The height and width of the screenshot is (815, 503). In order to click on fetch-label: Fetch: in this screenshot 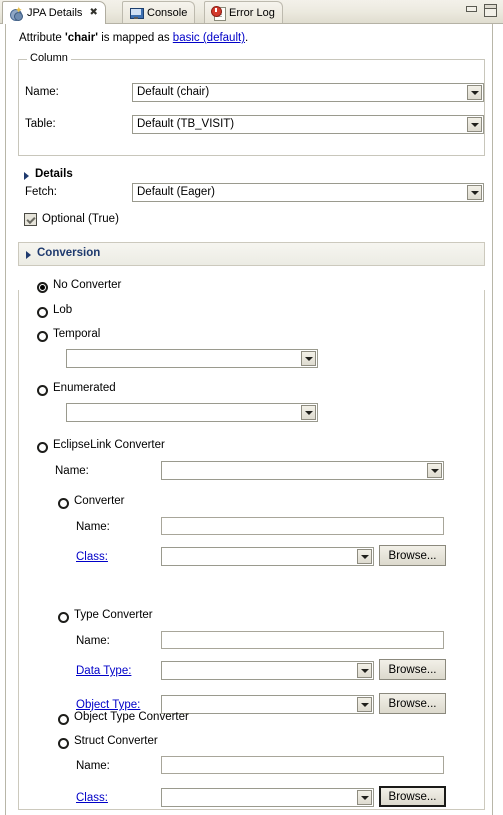, I will do `click(41, 192)`.